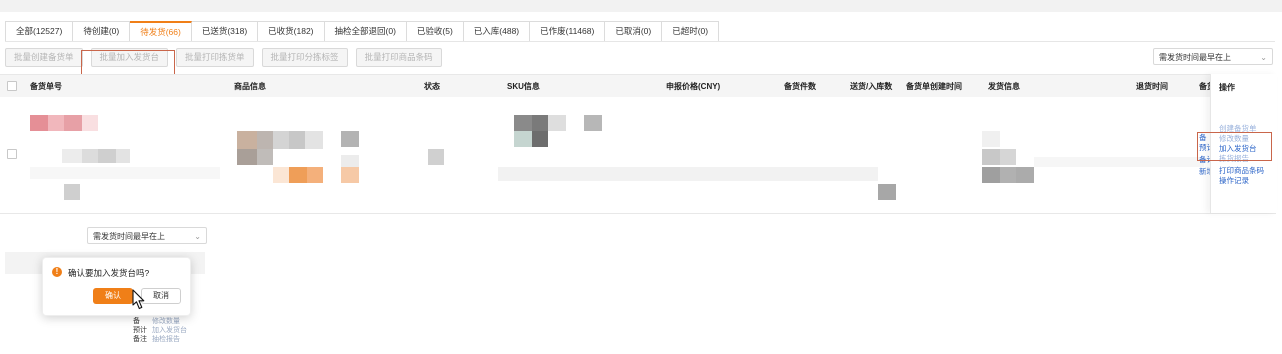  What do you see at coordinates (250, 86) in the screenshot?
I see `col-goods: 商品信息` at bounding box center [250, 86].